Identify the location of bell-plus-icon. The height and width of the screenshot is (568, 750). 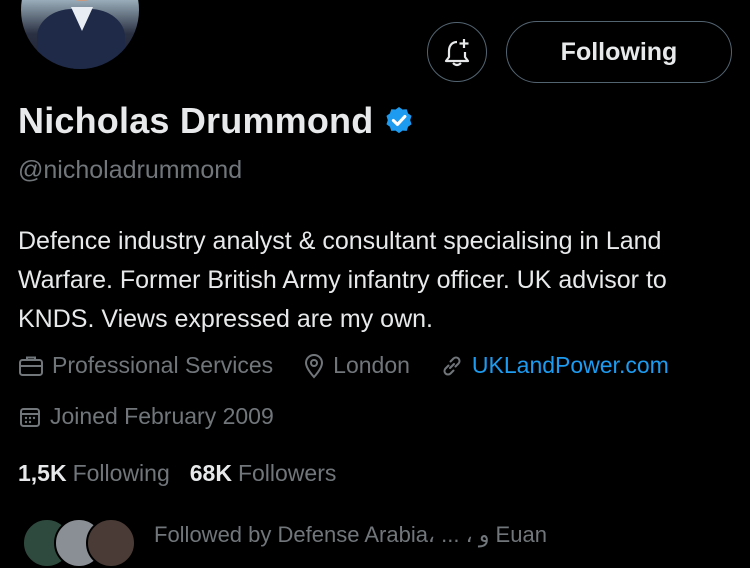
(457, 53).